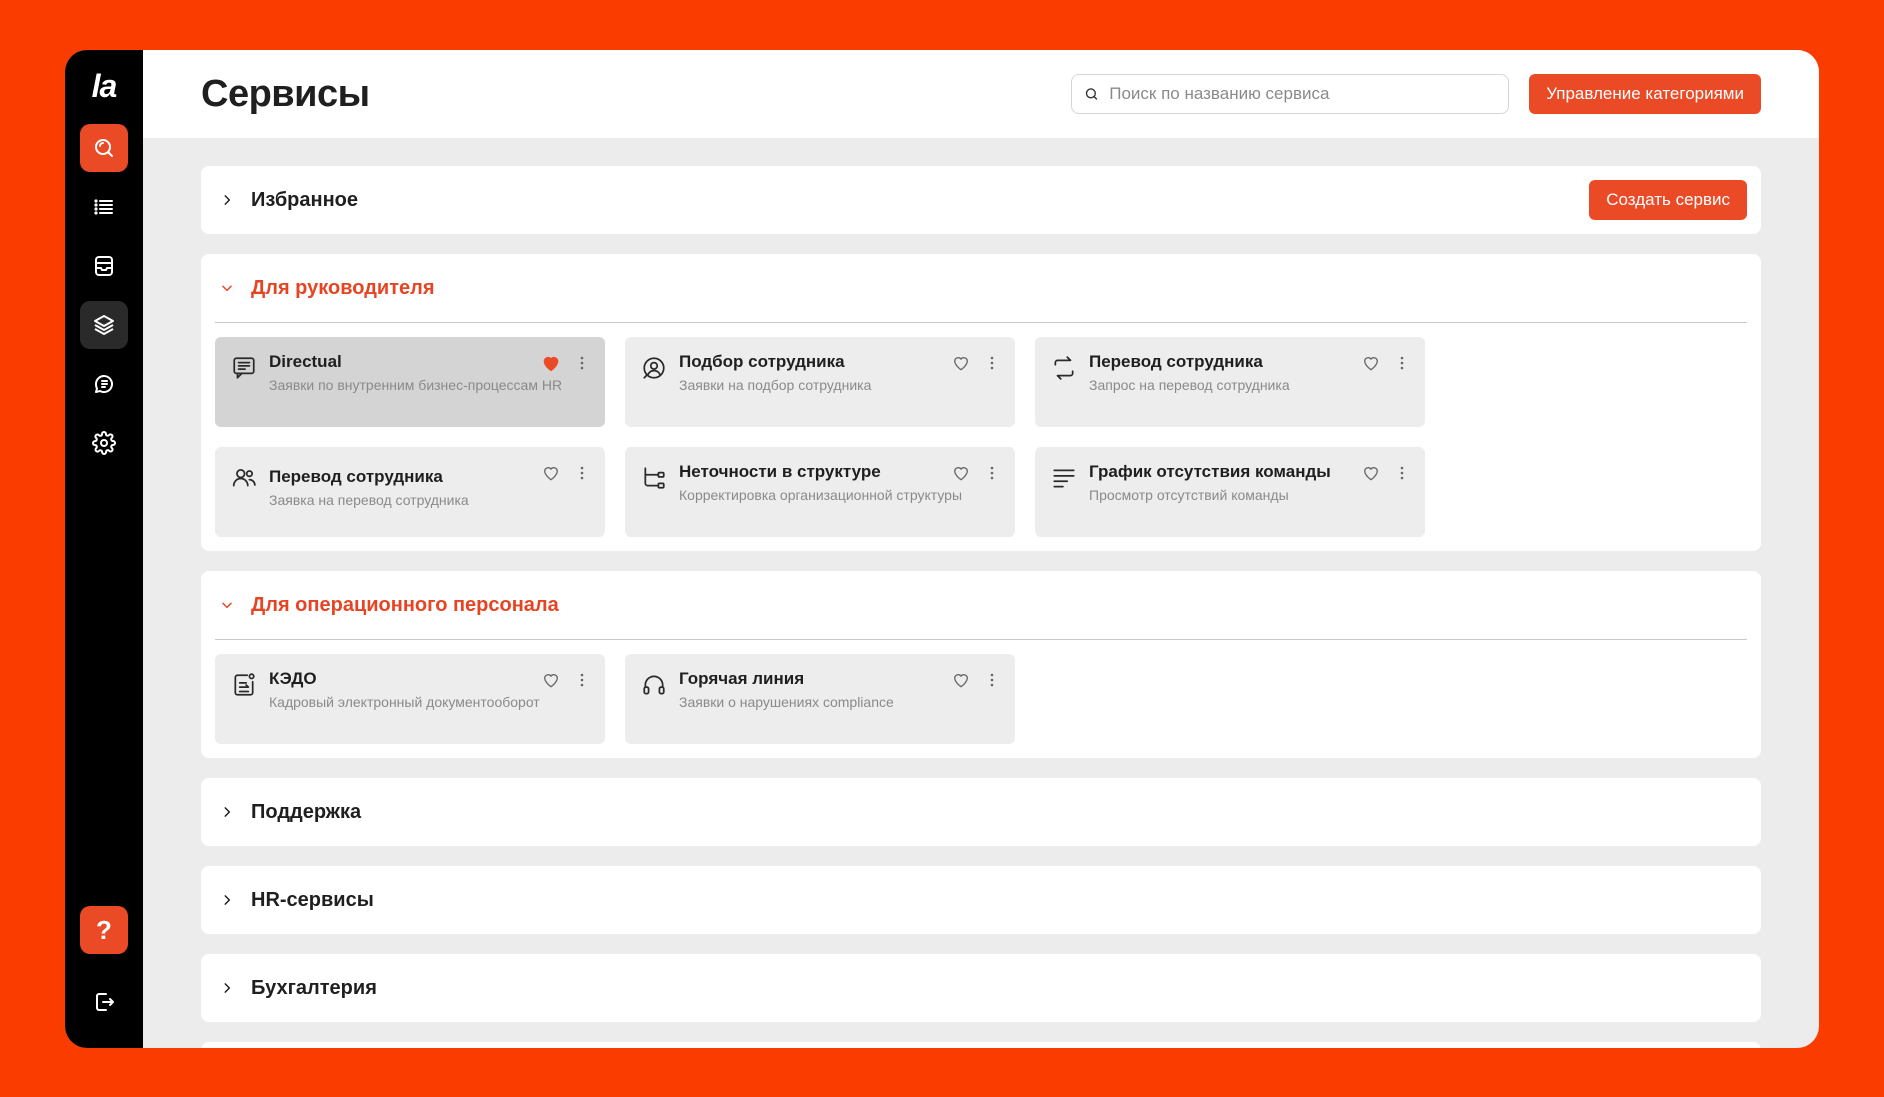 This screenshot has width=1884, height=1097. I want to click on category-title: Для операционного персонала, so click(405, 604).